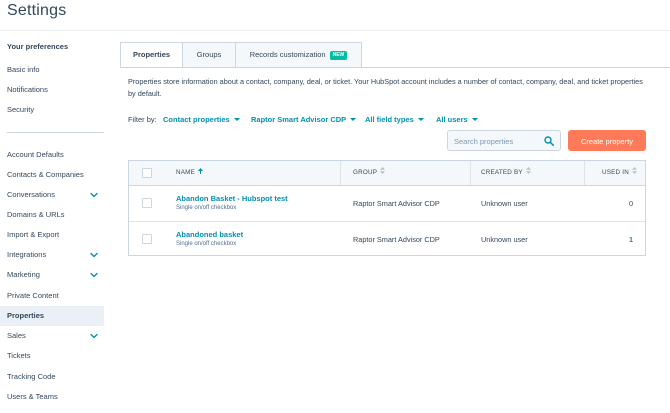 The image size is (670, 413). What do you see at coordinates (52, 336) in the screenshot?
I see `sidebar-item-sales: Sales` at bounding box center [52, 336].